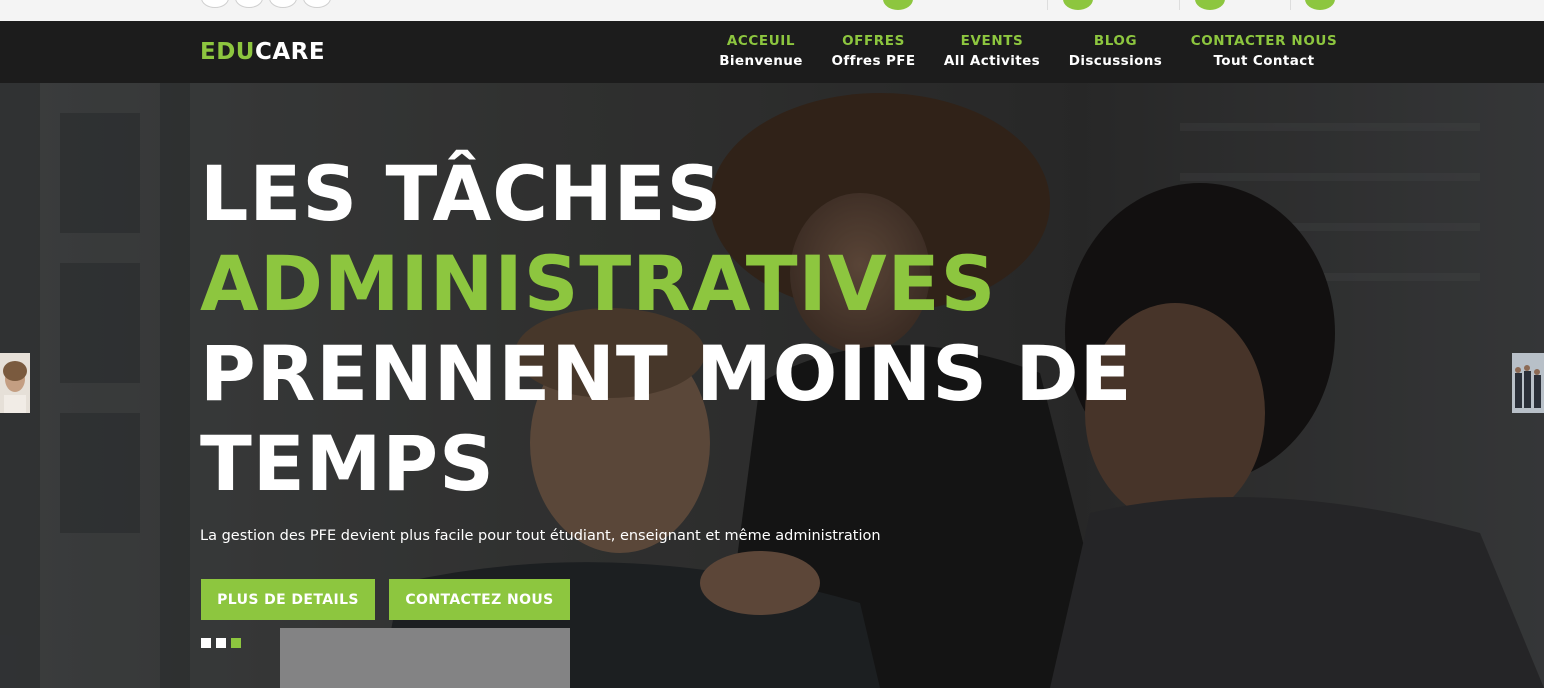 The image size is (1544, 688). What do you see at coordinates (283, 4) in the screenshot?
I see `linkedin-icon` at bounding box center [283, 4].